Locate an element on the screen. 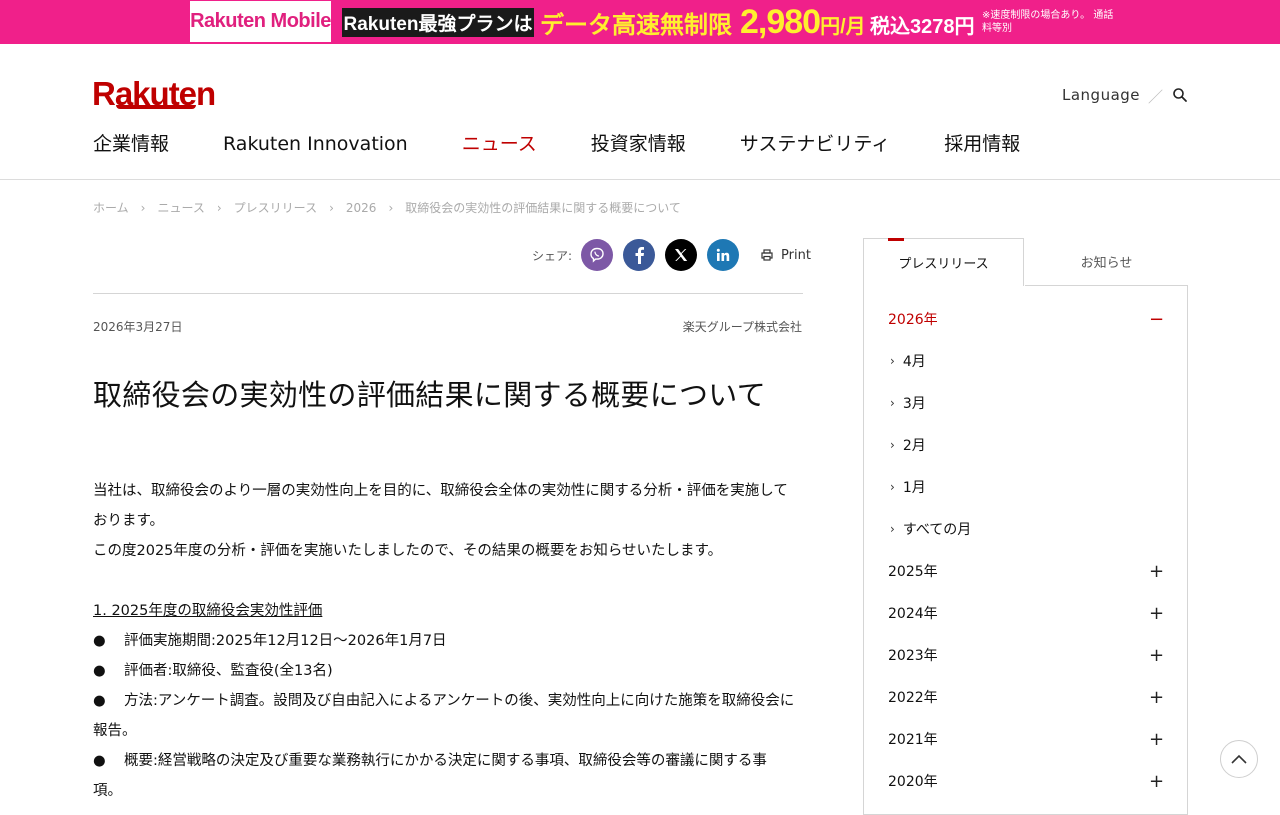 This screenshot has height=815, width=1280. banner-plan: Rakuten最強プランは is located at coordinates (438, 22).